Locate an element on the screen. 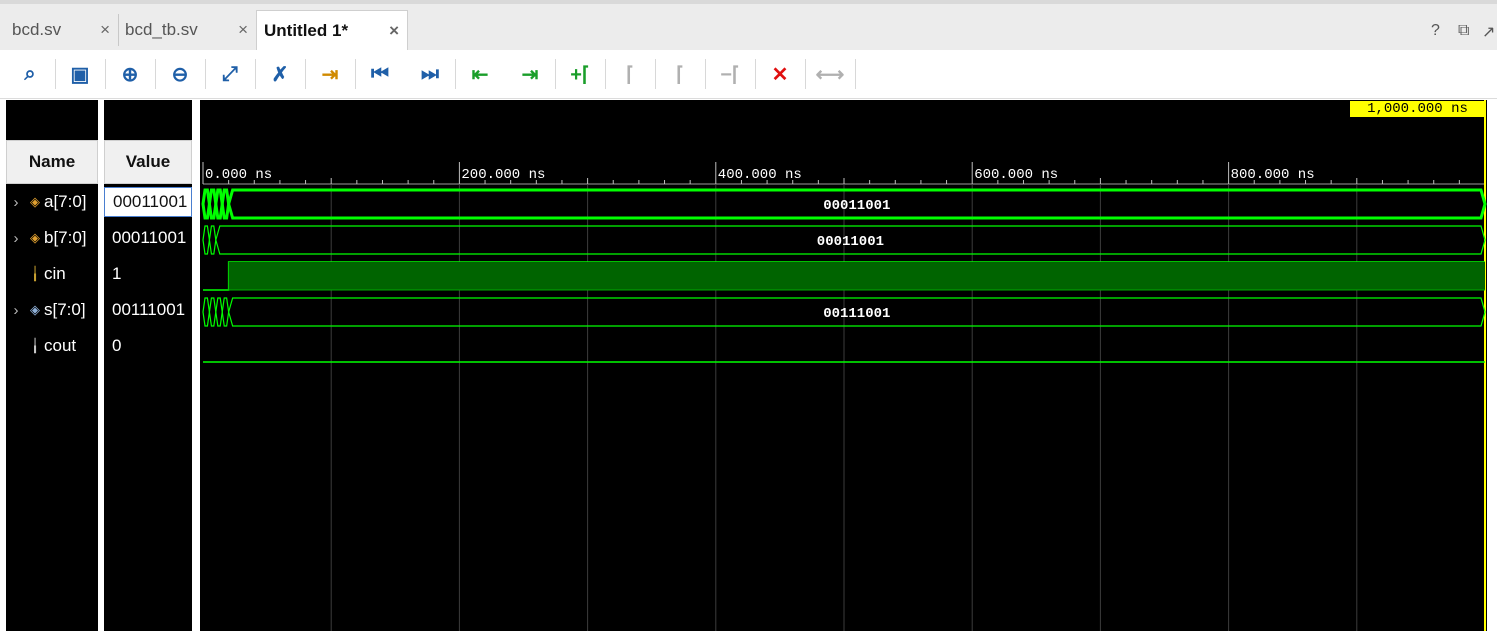 Image resolution: width=1497 pixels, height=631 pixels. tab-label: bcd.sv is located at coordinates (37, 29).